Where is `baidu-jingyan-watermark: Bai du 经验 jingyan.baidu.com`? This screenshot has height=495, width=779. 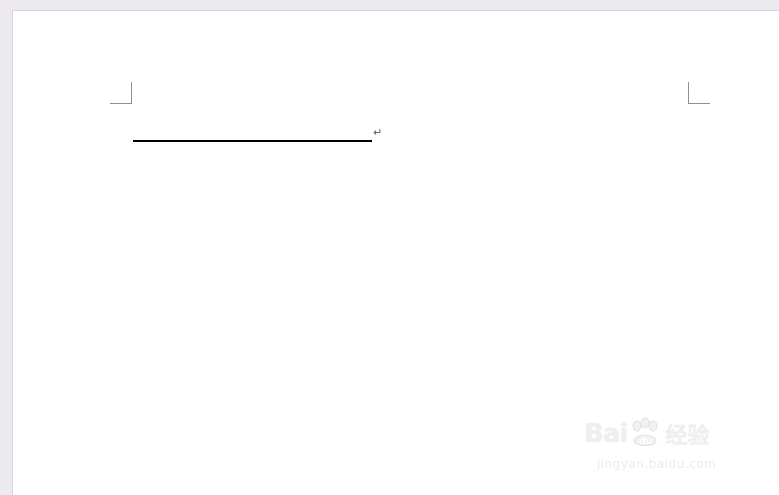
baidu-jingyan-watermark: Bai du 经验 jingyan.baidu.com is located at coordinates (664, 439).